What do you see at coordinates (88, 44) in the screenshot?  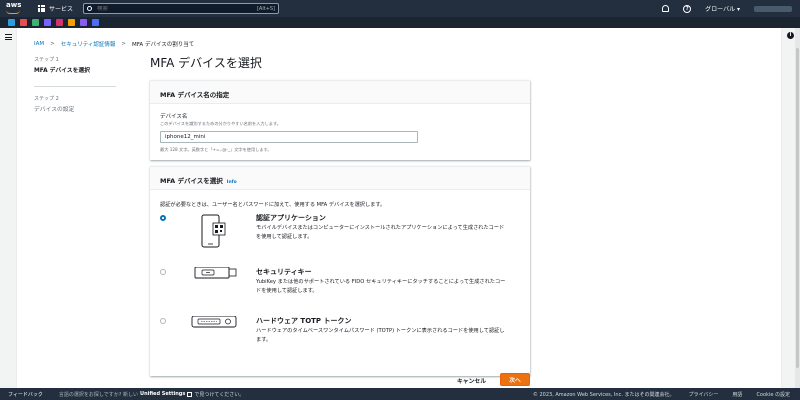 I see `breadcrumb-security-credentials: セキュリティ認証情報` at bounding box center [88, 44].